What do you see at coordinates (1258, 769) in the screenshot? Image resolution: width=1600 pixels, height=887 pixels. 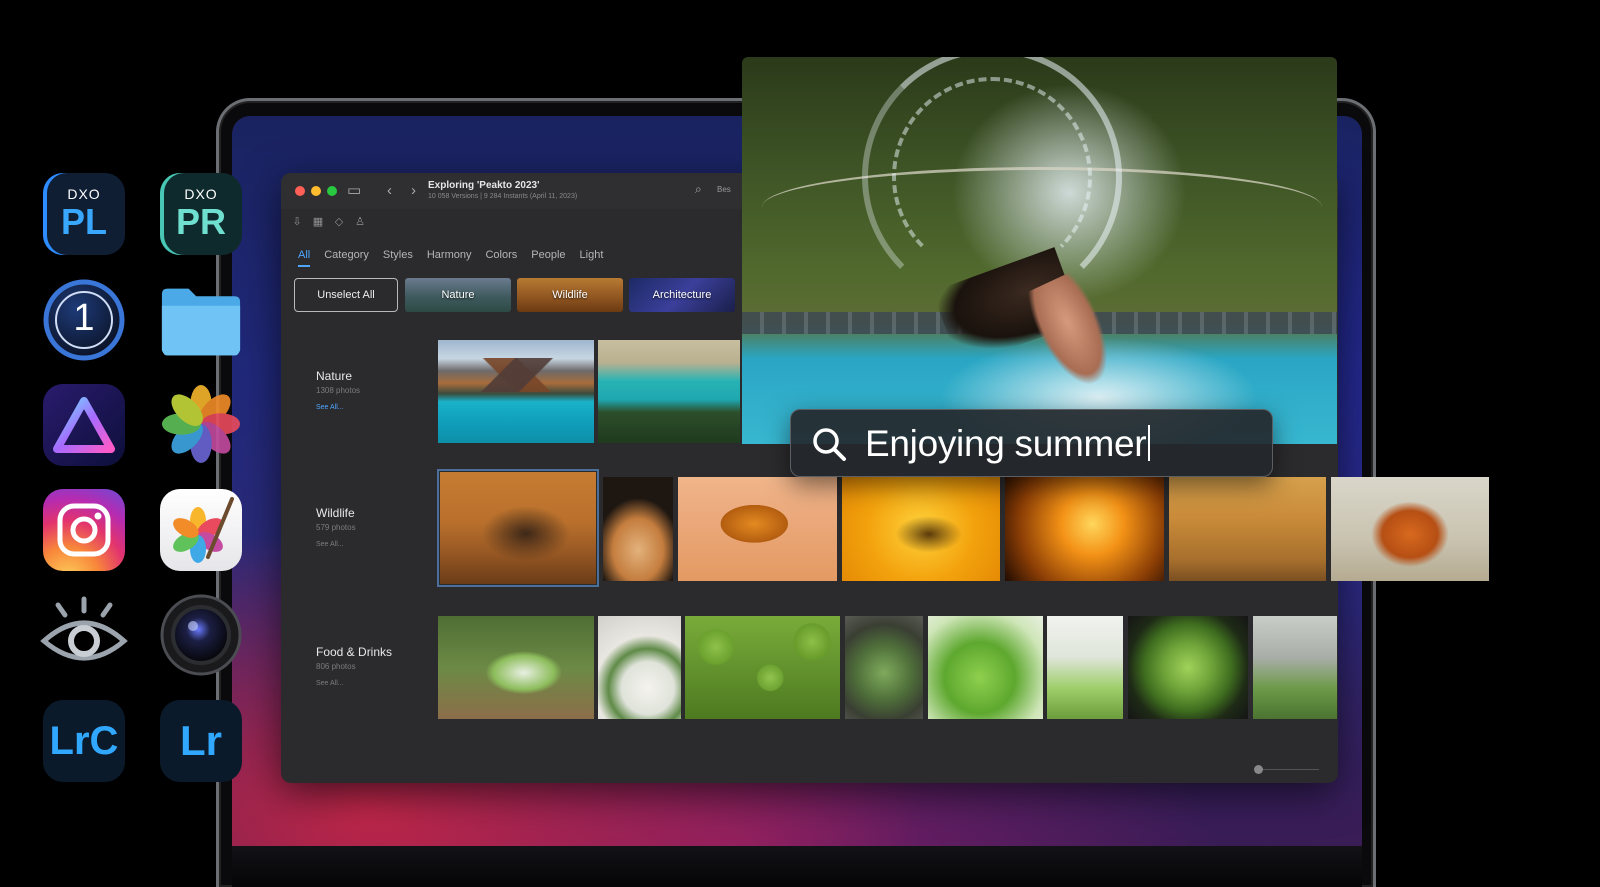 I see `thumbnail-size-slider-knob` at bounding box center [1258, 769].